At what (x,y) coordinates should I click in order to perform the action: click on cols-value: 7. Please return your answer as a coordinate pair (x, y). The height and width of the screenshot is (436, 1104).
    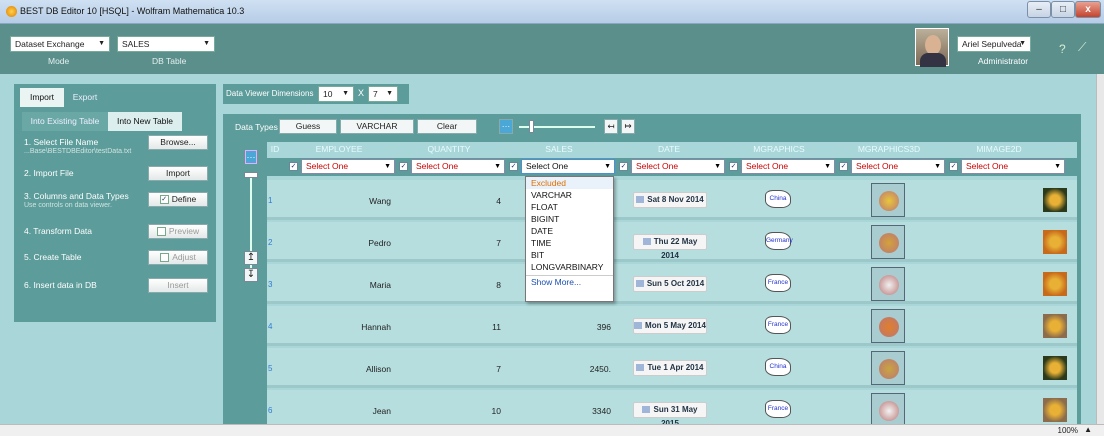
    Looking at the image, I should click on (375, 94).